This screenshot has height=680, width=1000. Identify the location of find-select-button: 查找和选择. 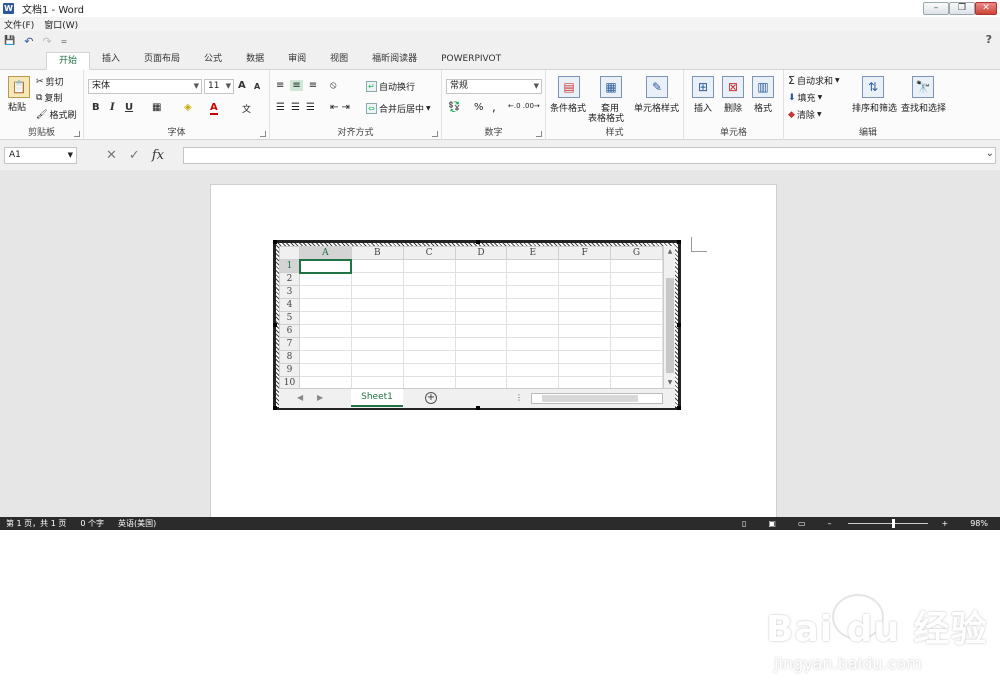
(923, 107).